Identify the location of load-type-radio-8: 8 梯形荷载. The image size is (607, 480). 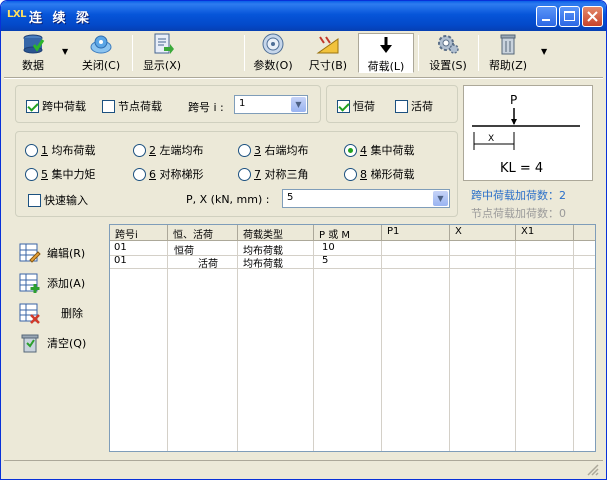
(379, 174).